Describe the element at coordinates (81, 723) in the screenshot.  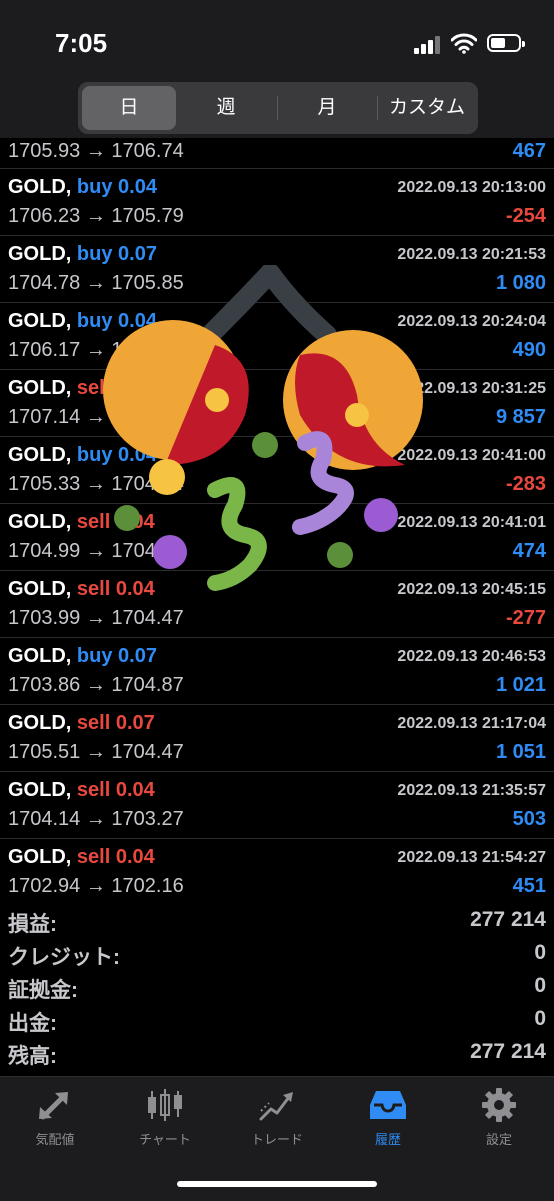
I see `deal-title: GOLD, sell 0.07` at that location.